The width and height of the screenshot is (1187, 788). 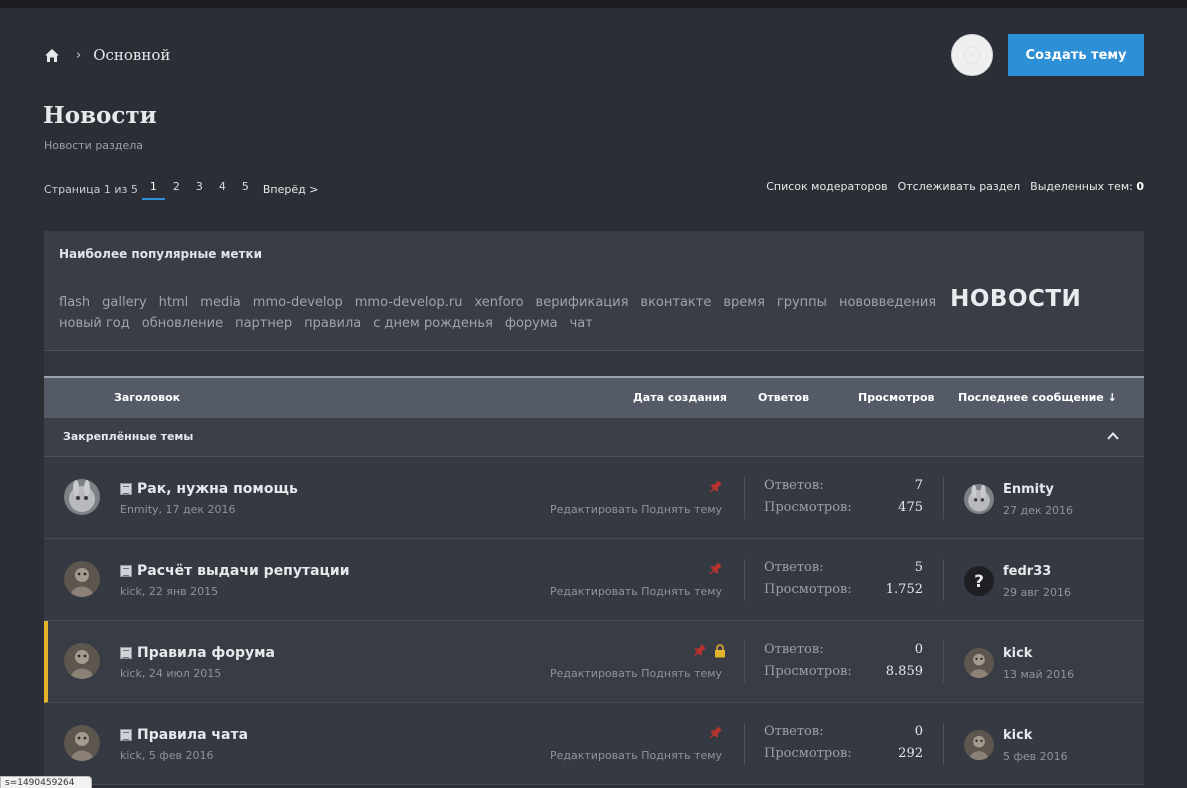 What do you see at coordinates (53, 55) in the screenshot?
I see `home-icon` at bounding box center [53, 55].